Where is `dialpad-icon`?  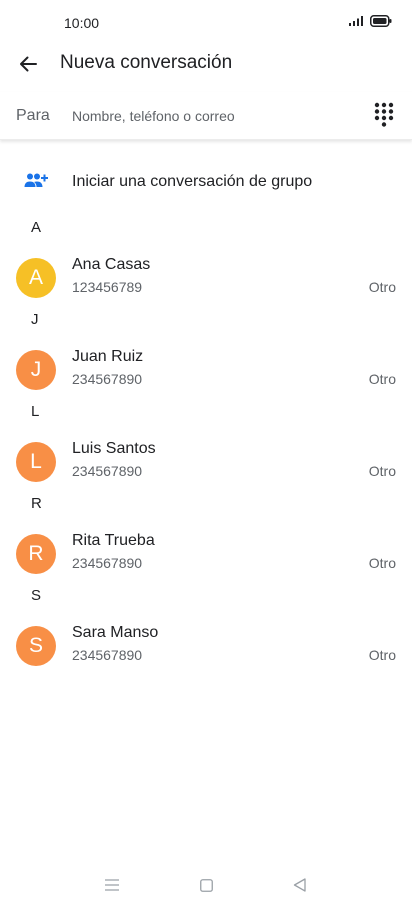
dialpad-icon is located at coordinates (384, 114).